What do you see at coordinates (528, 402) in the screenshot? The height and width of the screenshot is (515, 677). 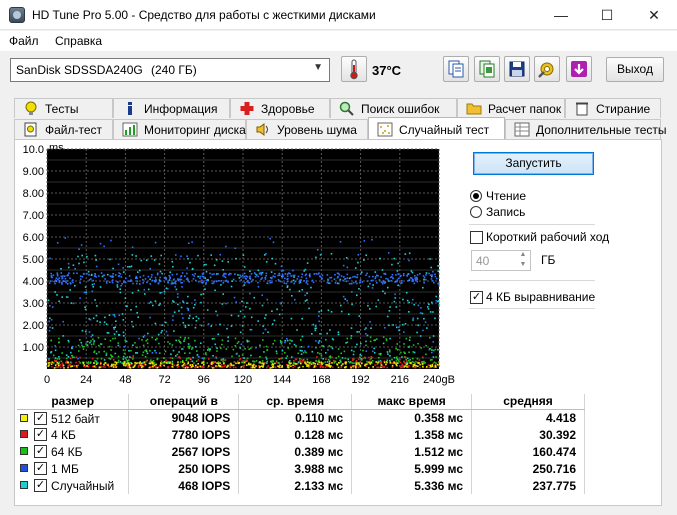 I see `col-mean: средняя` at bounding box center [528, 402].